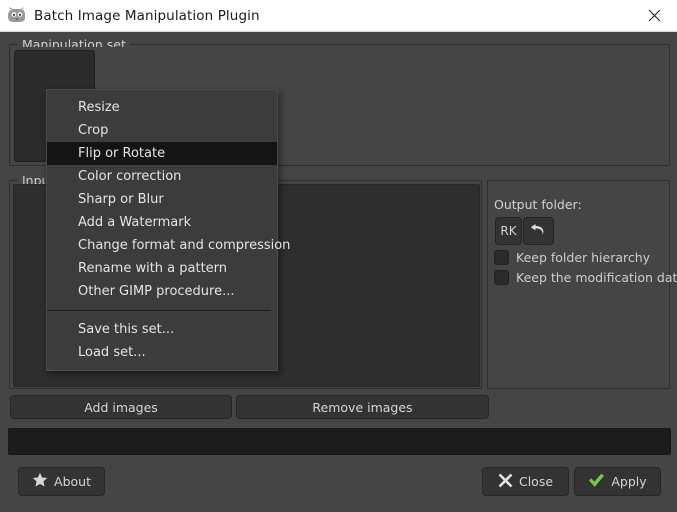 The width and height of the screenshot is (677, 512). I want to click on check-icon, so click(596, 482).